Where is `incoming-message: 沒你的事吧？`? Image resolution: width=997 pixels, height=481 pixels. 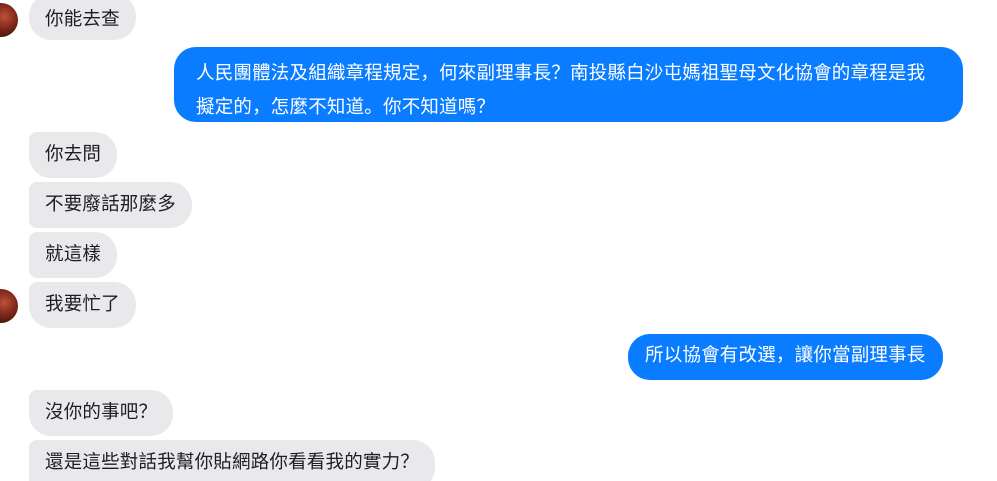 incoming-message: 沒你的事吧？ is located at coordinates (101, 413).